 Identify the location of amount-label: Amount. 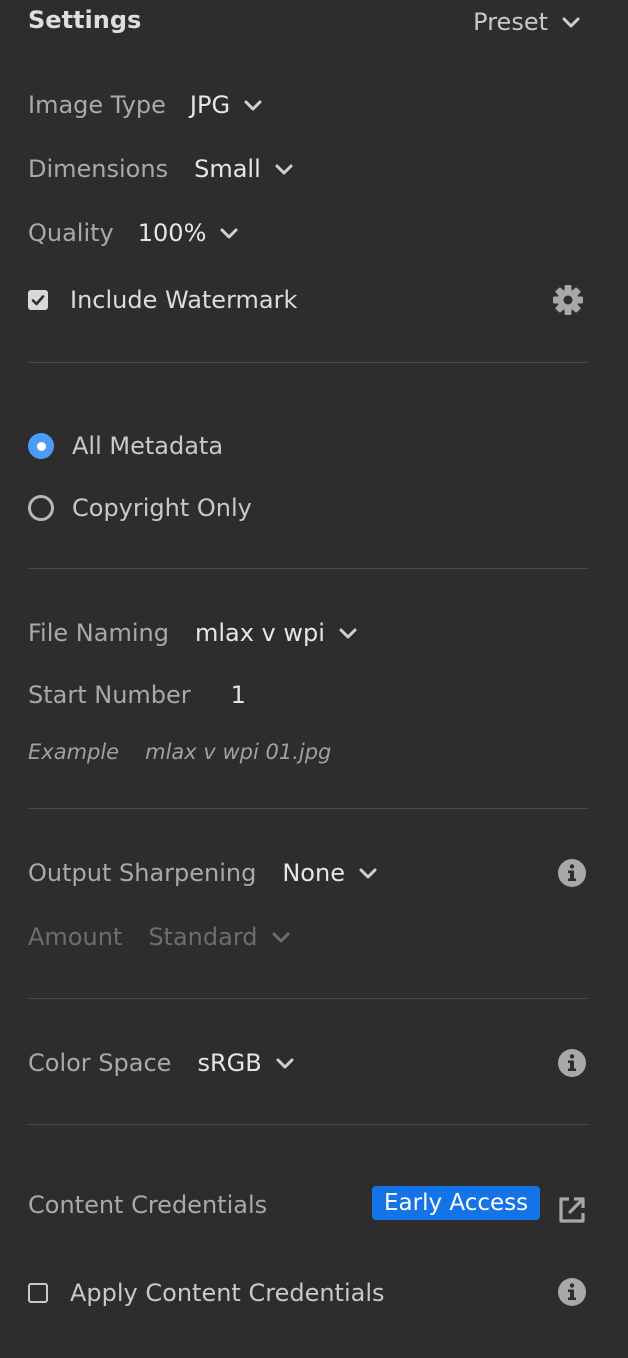
(75, 937).